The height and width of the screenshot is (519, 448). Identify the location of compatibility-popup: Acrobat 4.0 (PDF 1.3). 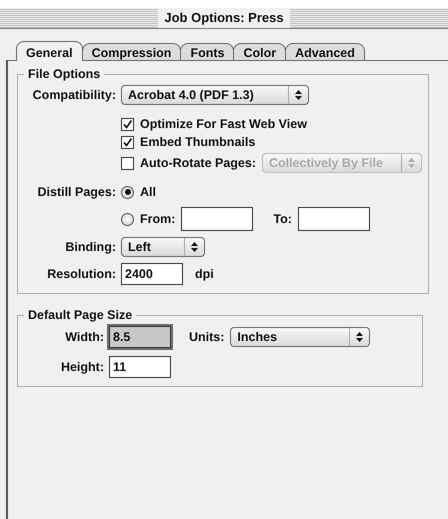
(215, 95).